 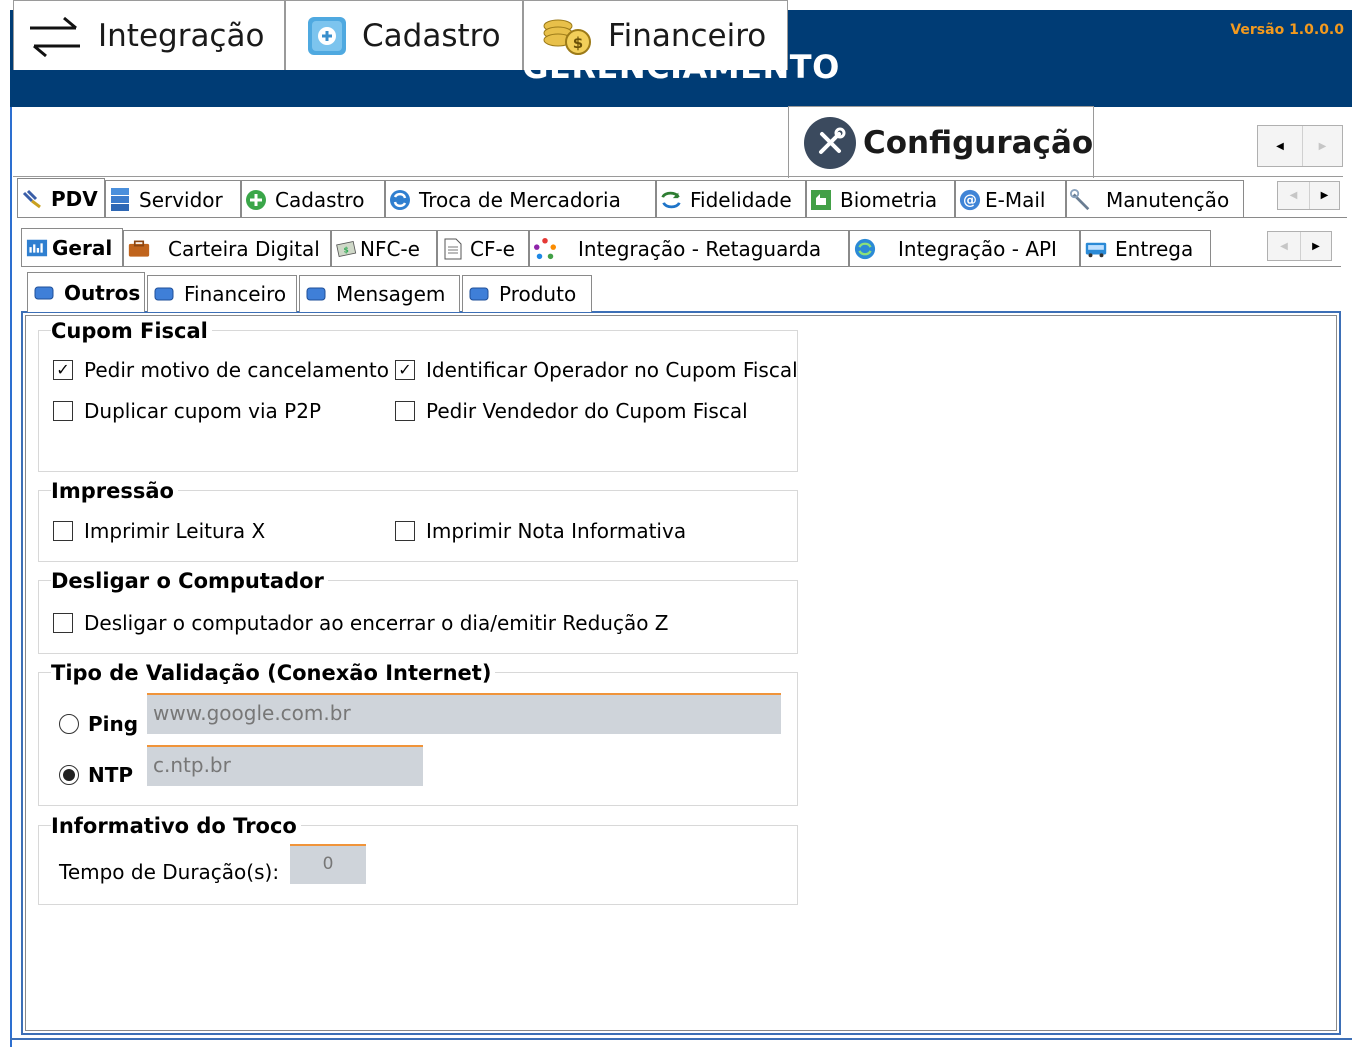 I want to click on tab-entrega-label: Entrega, so click(x=1154, y=249).